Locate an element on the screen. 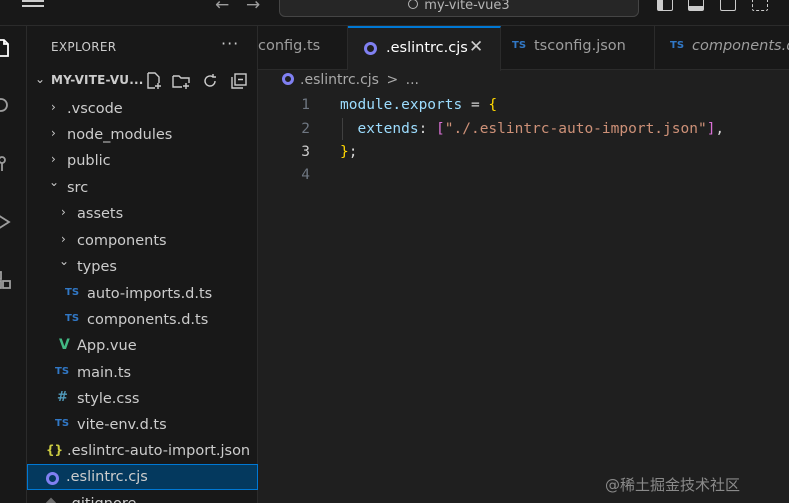 The image size is (789, 503). explorer-title: EXPLORER is located at coordinates (84, 47).